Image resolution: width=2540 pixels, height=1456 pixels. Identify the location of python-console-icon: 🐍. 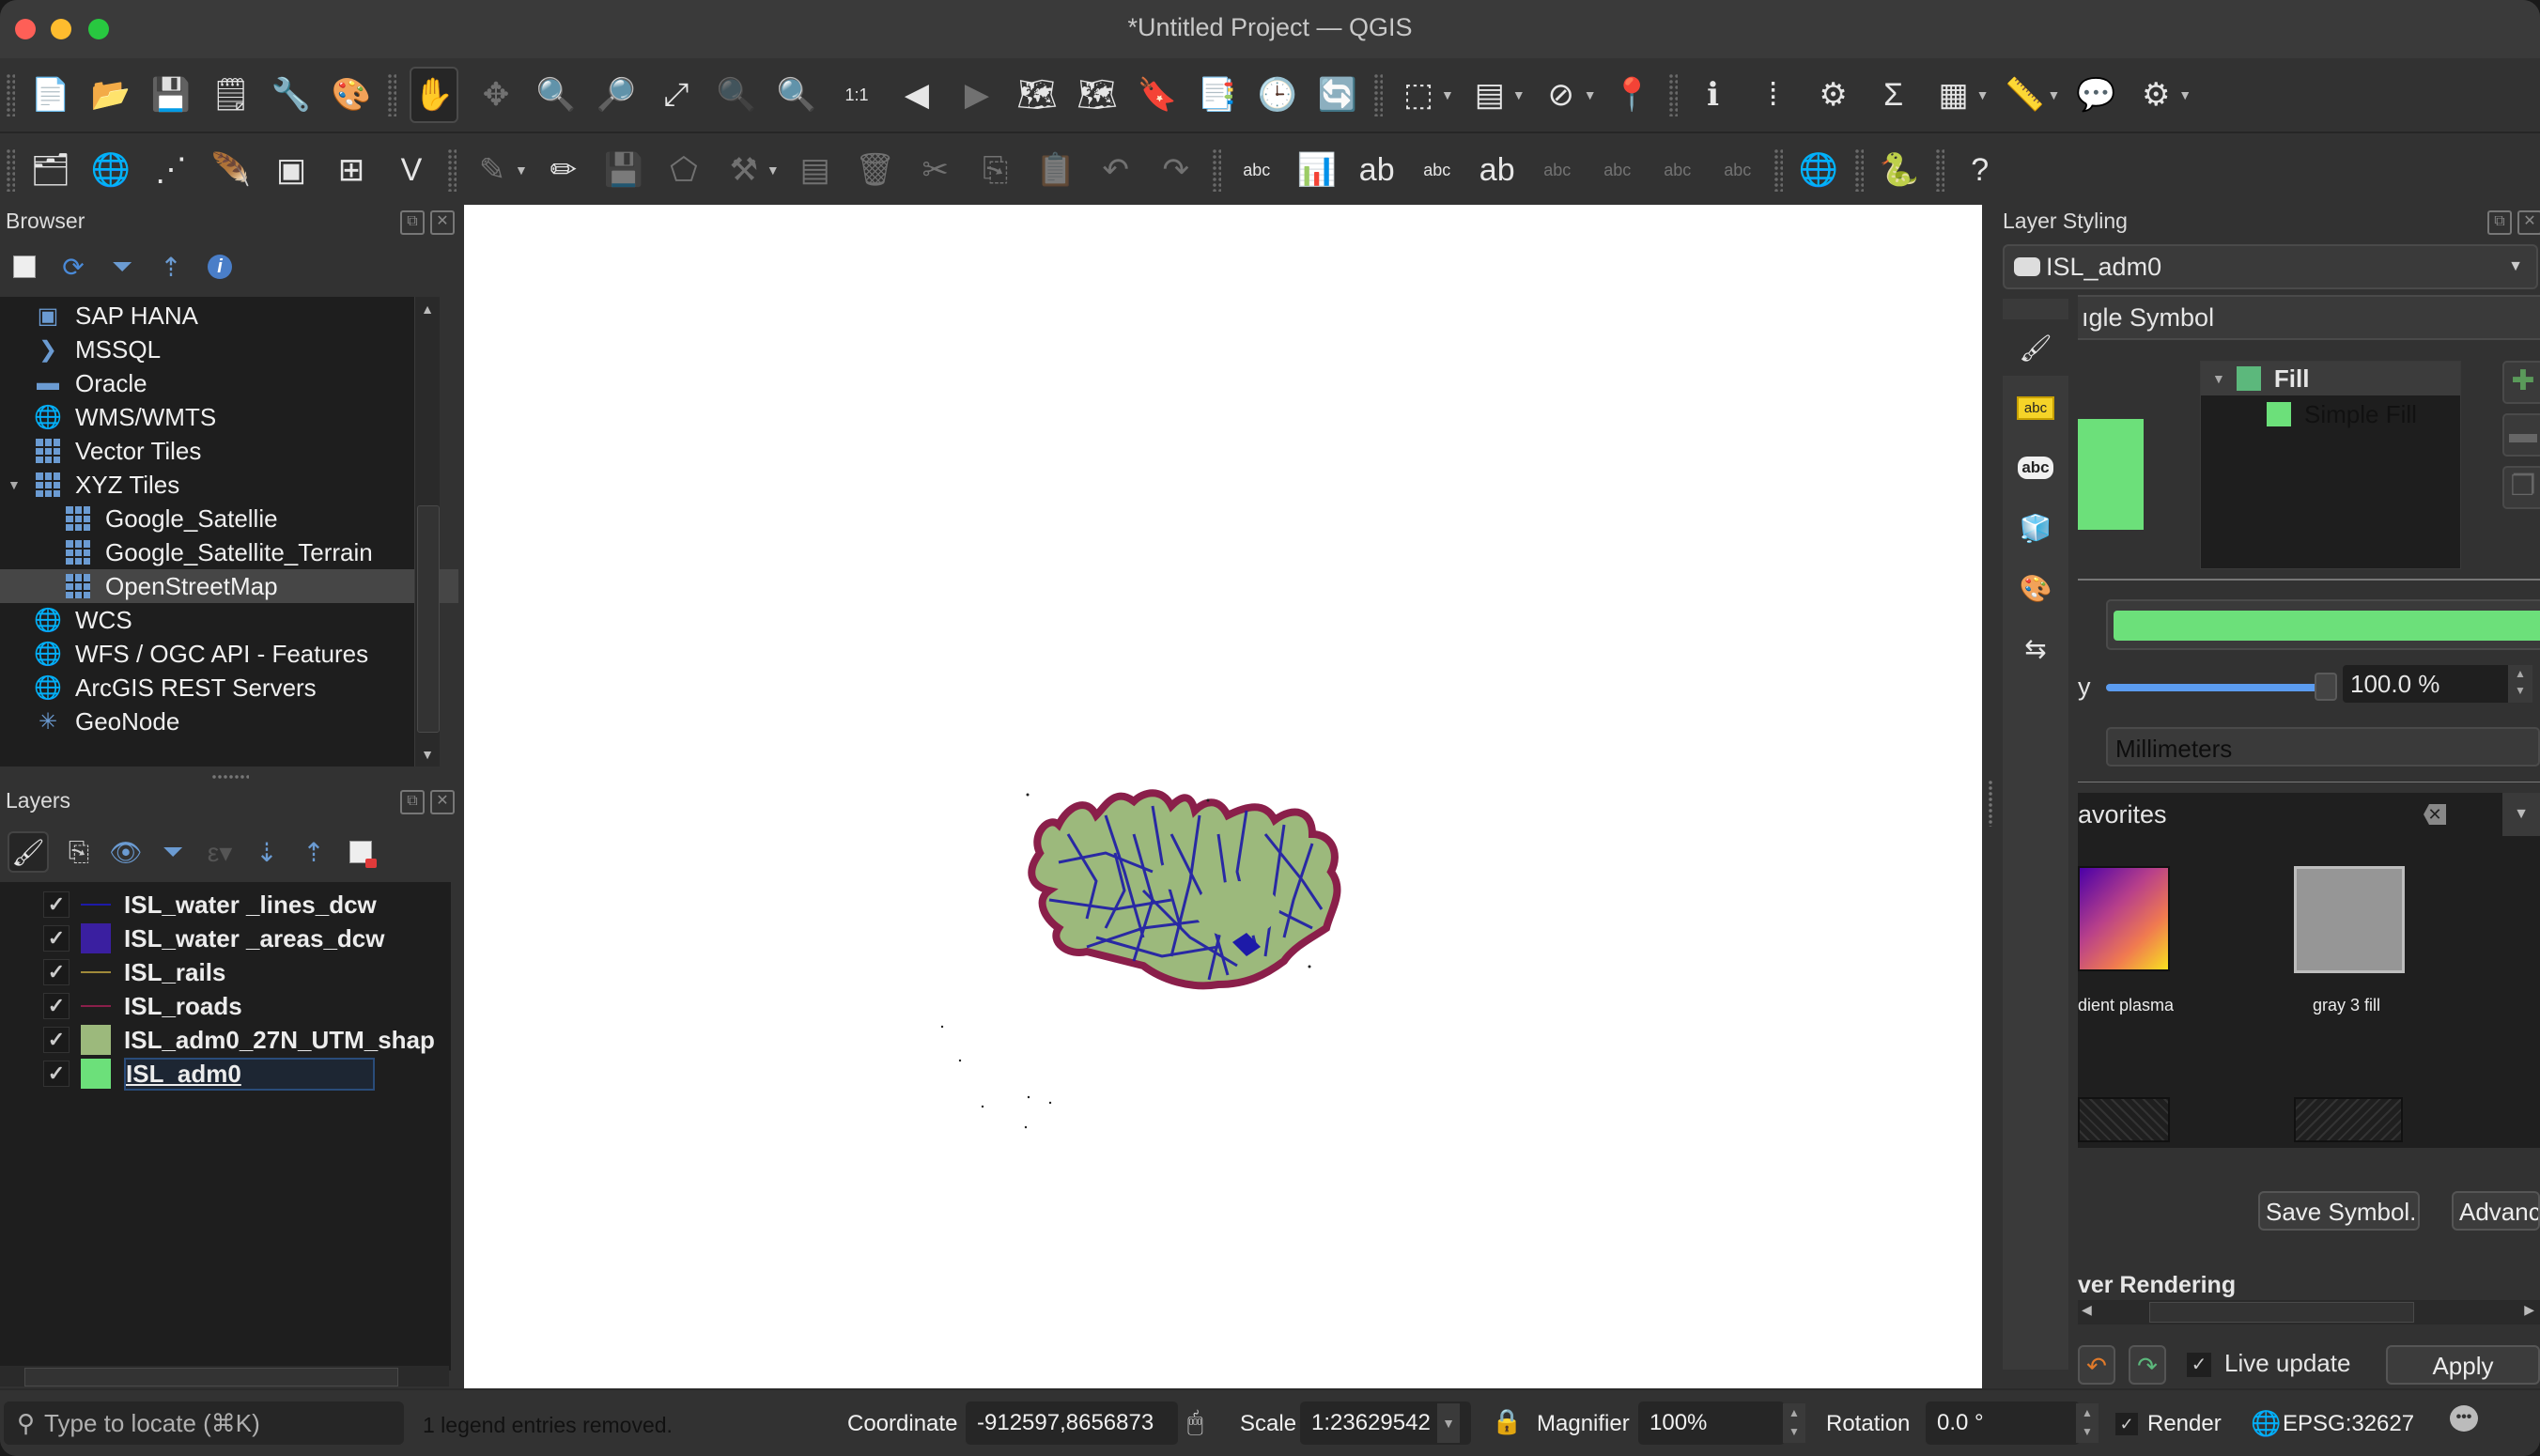
(1899, 170).